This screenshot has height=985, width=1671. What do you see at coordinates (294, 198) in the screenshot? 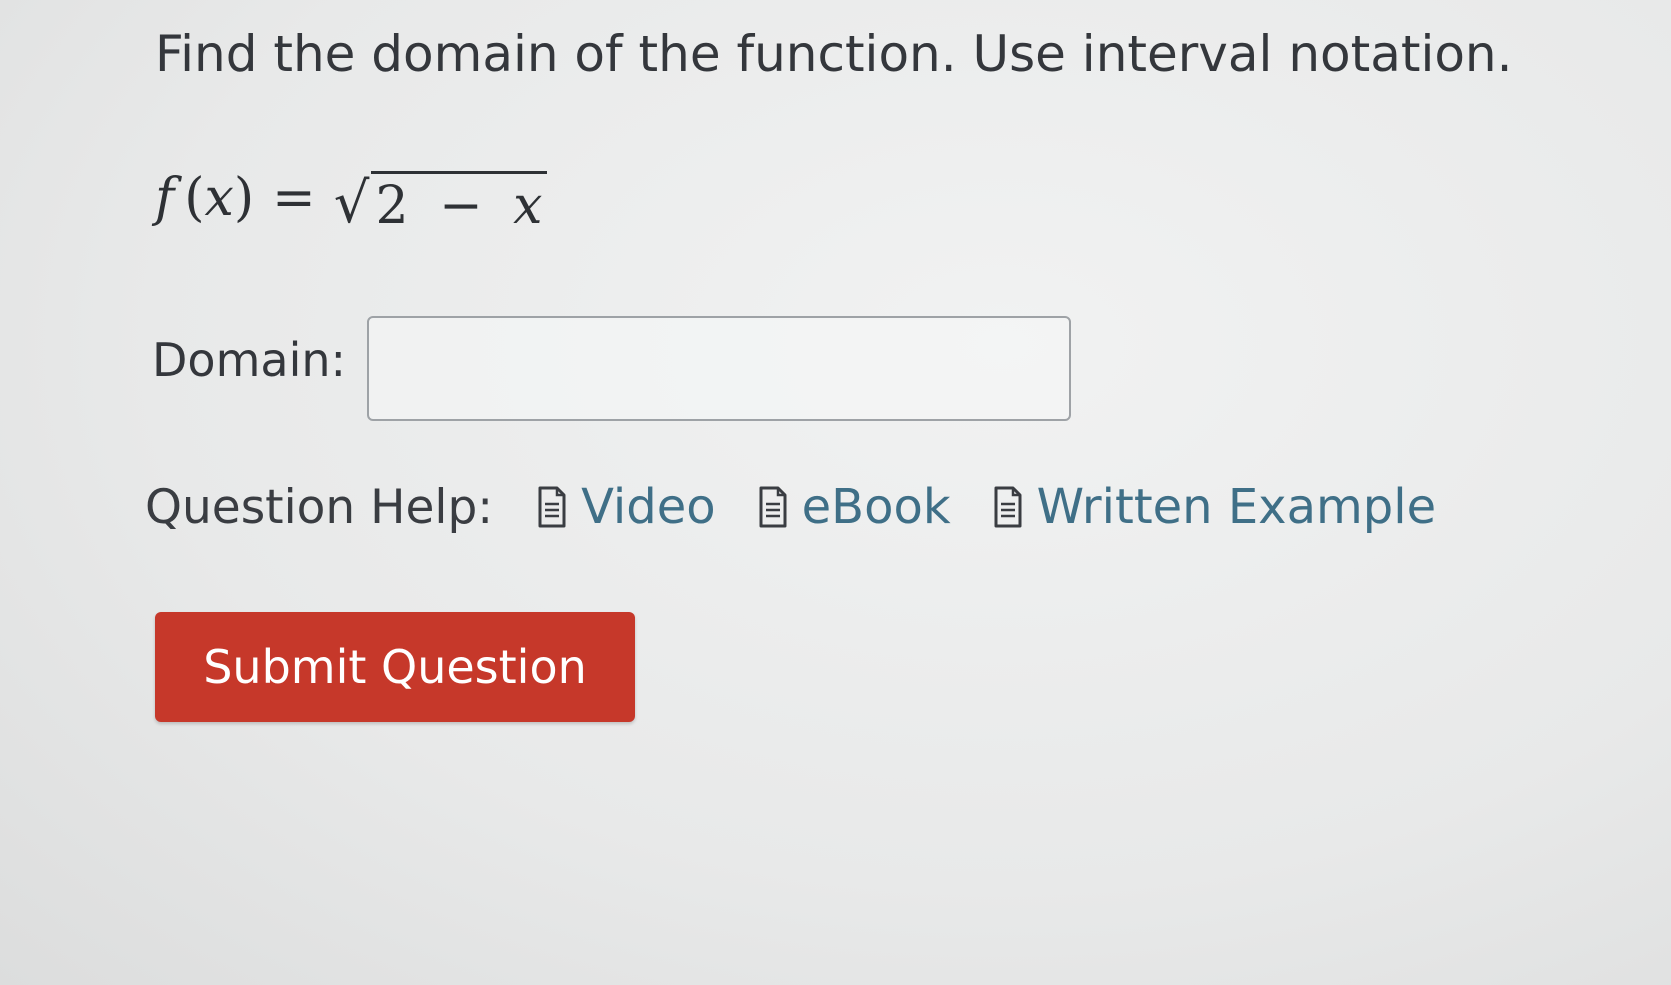
I see `formula-equals: =` at bounding box center [294, 198].